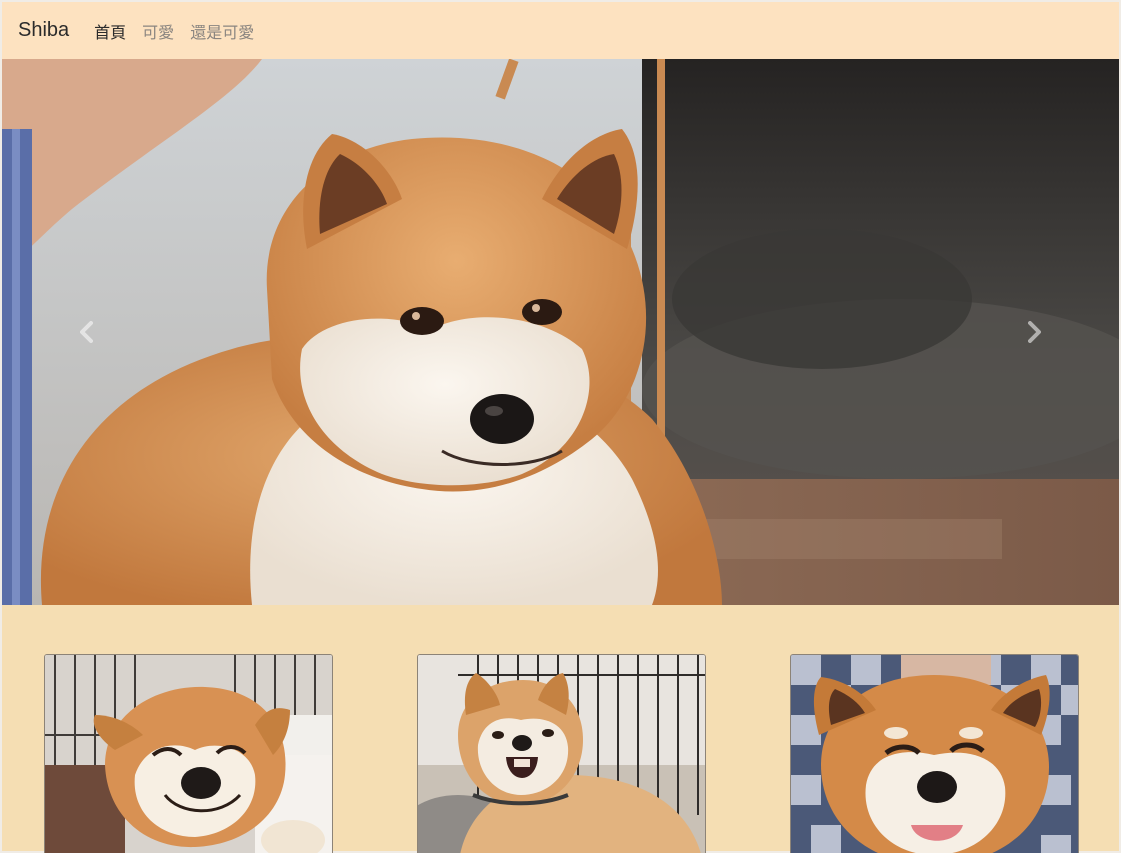 The image size is (1121, 853). Describe the element at coordinates (222, 31) in the screenshot. I see `nav-link-still-cute: 還是可愛` at that location.